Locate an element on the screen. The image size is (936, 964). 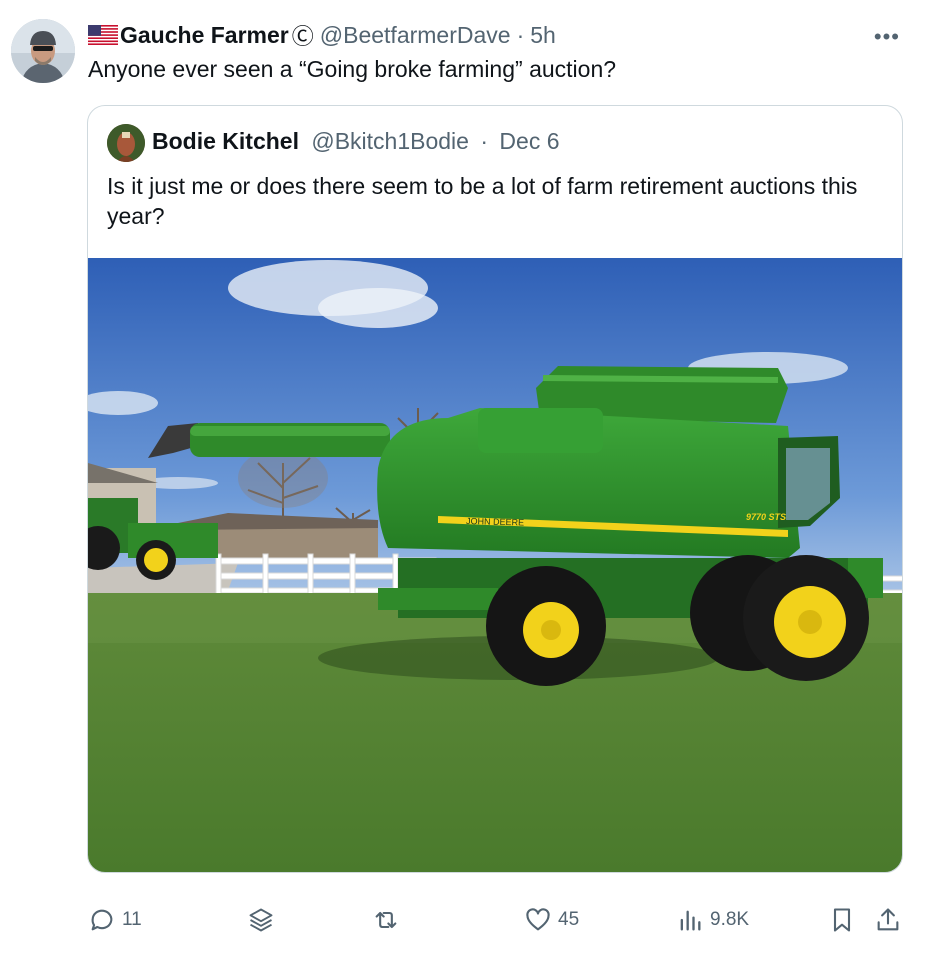
author-avatar is located at coordinates (43, 51).